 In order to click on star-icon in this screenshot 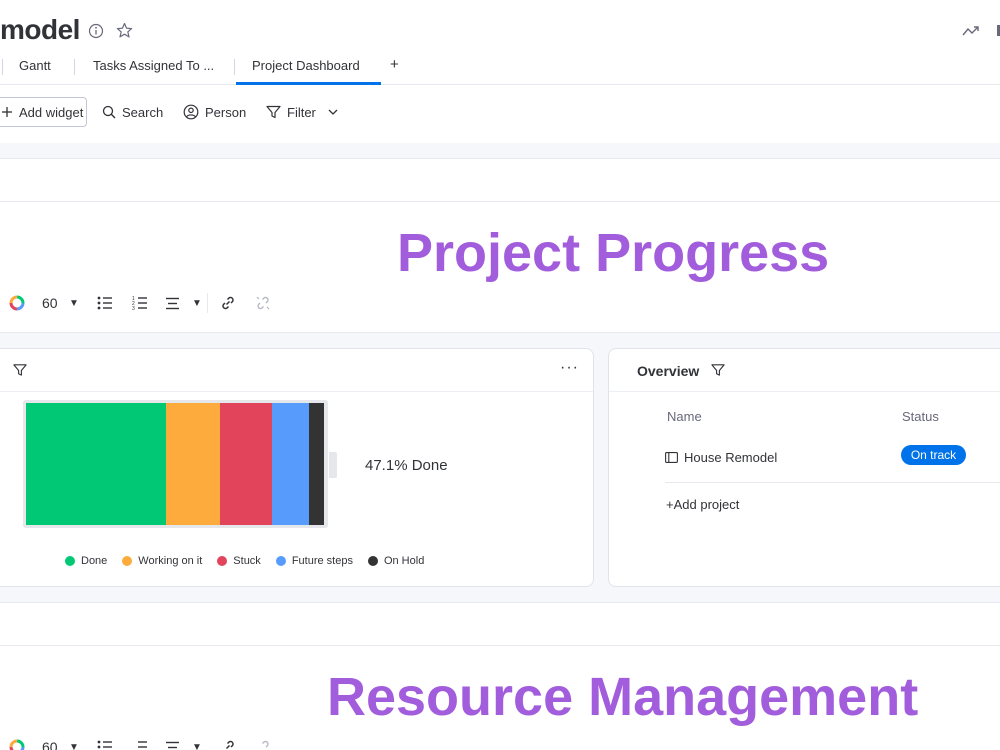, I will do `click(124, 32)`.